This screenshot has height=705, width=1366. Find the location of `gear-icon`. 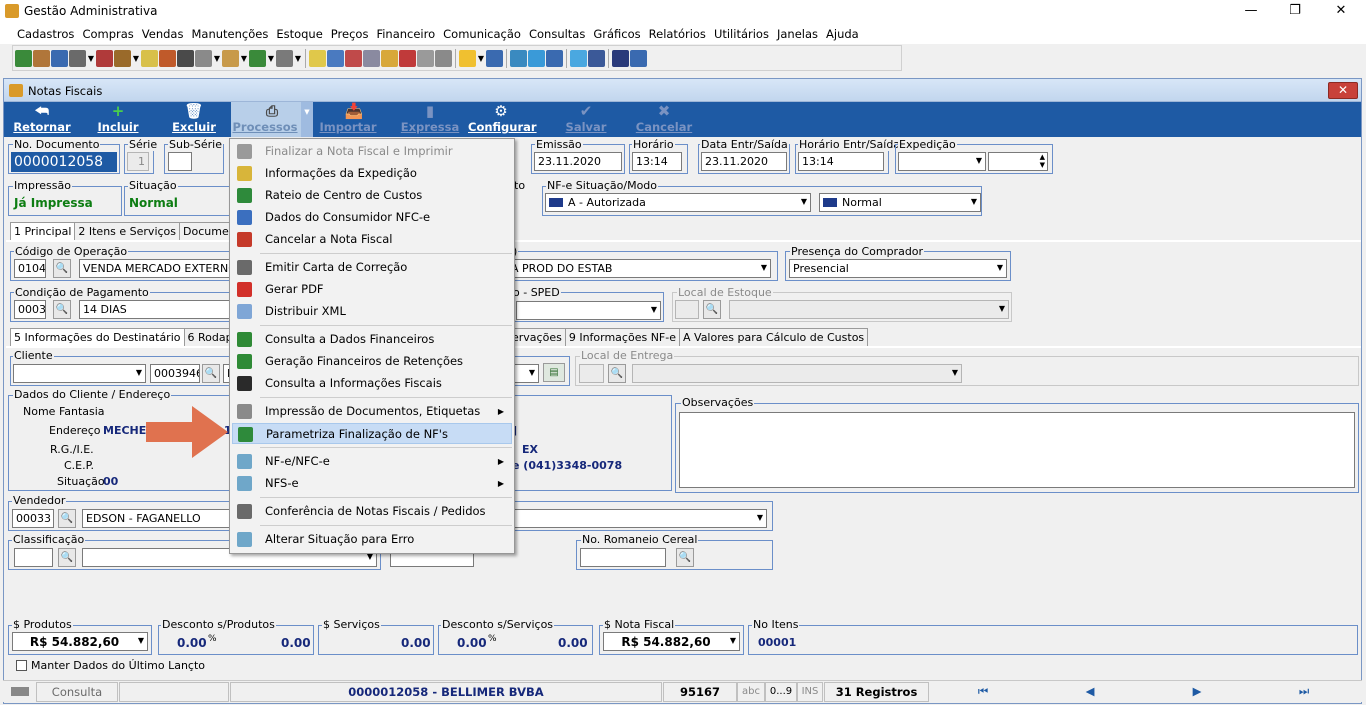

gear-icon is located at coordinates (257, 58).